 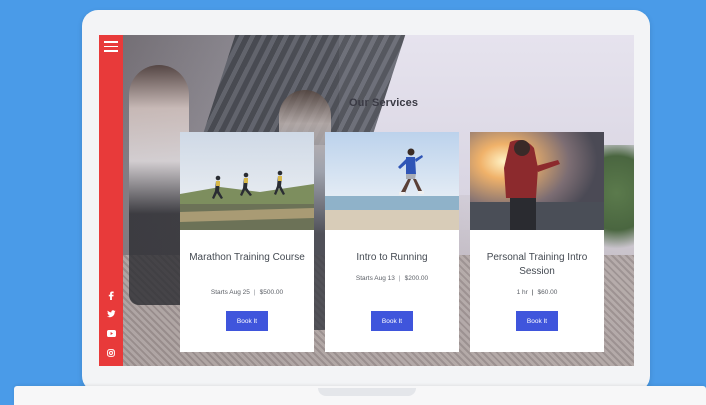 I want to click on card-price: $200.00, so click(x=416, y=278).